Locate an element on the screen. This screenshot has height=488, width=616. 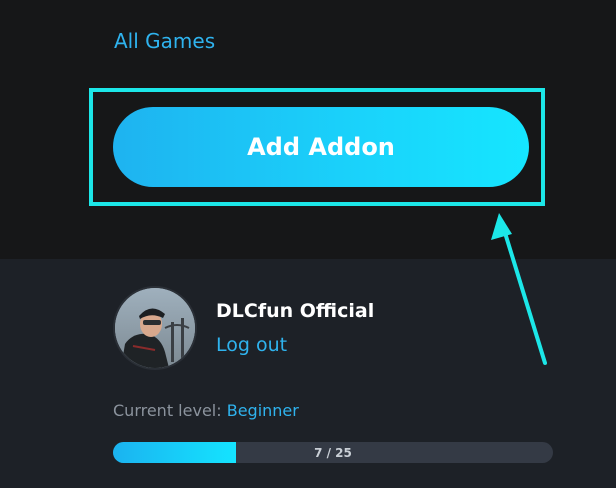
avatar is located at coordinates (155, 328).